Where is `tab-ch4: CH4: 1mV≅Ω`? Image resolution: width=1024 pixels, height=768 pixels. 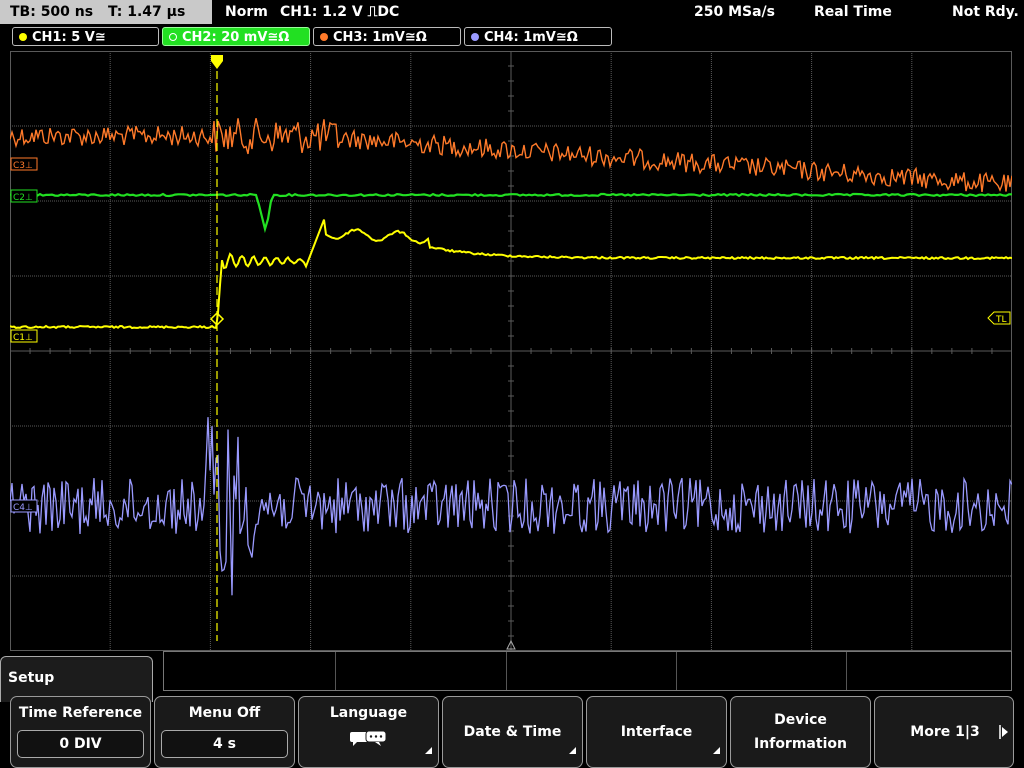
tab-ch4: CH4: 1mV≅Ω is located at coordinates (538, 36).